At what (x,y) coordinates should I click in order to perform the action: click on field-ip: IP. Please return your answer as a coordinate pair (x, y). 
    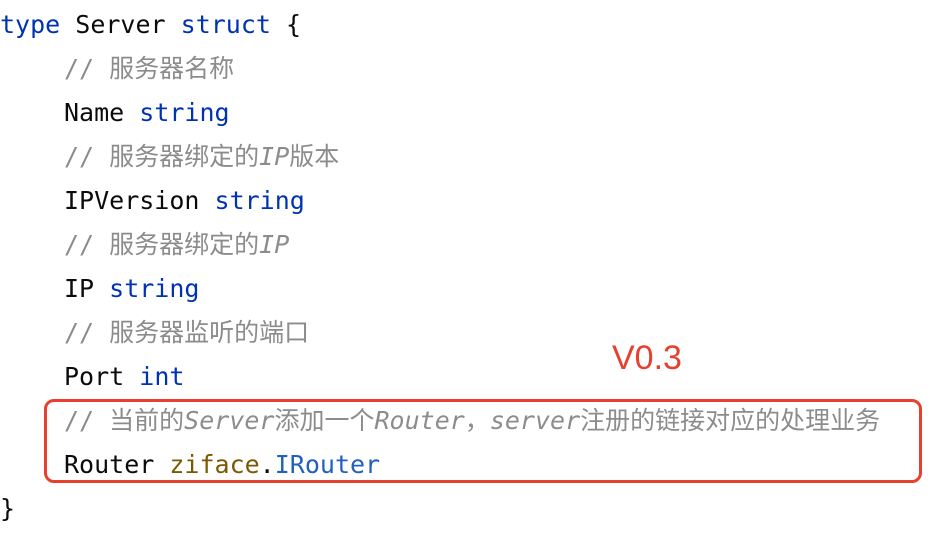
    Looking at the image, I should click on (87, 288).